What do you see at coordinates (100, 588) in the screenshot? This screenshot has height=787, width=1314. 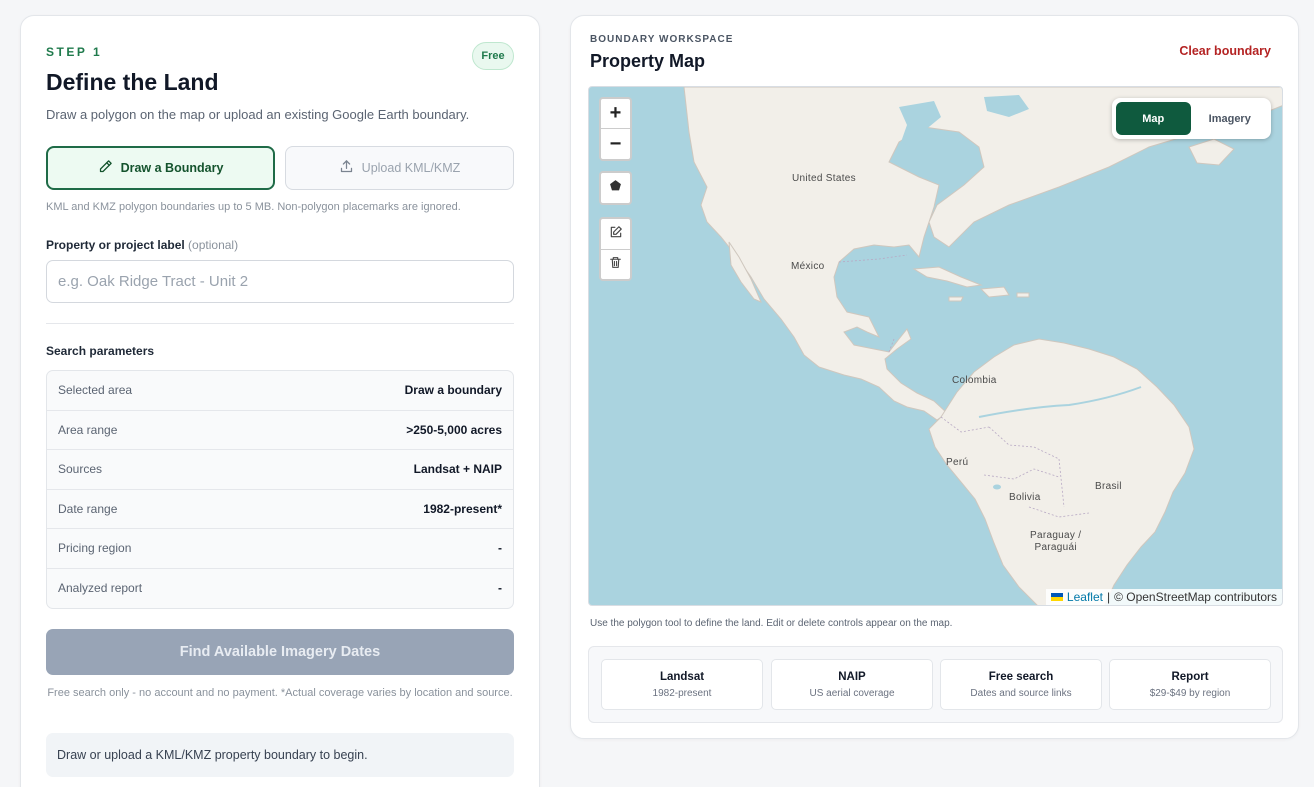 I see `param-key: Analyzed report` at bounding box center [100, 588].